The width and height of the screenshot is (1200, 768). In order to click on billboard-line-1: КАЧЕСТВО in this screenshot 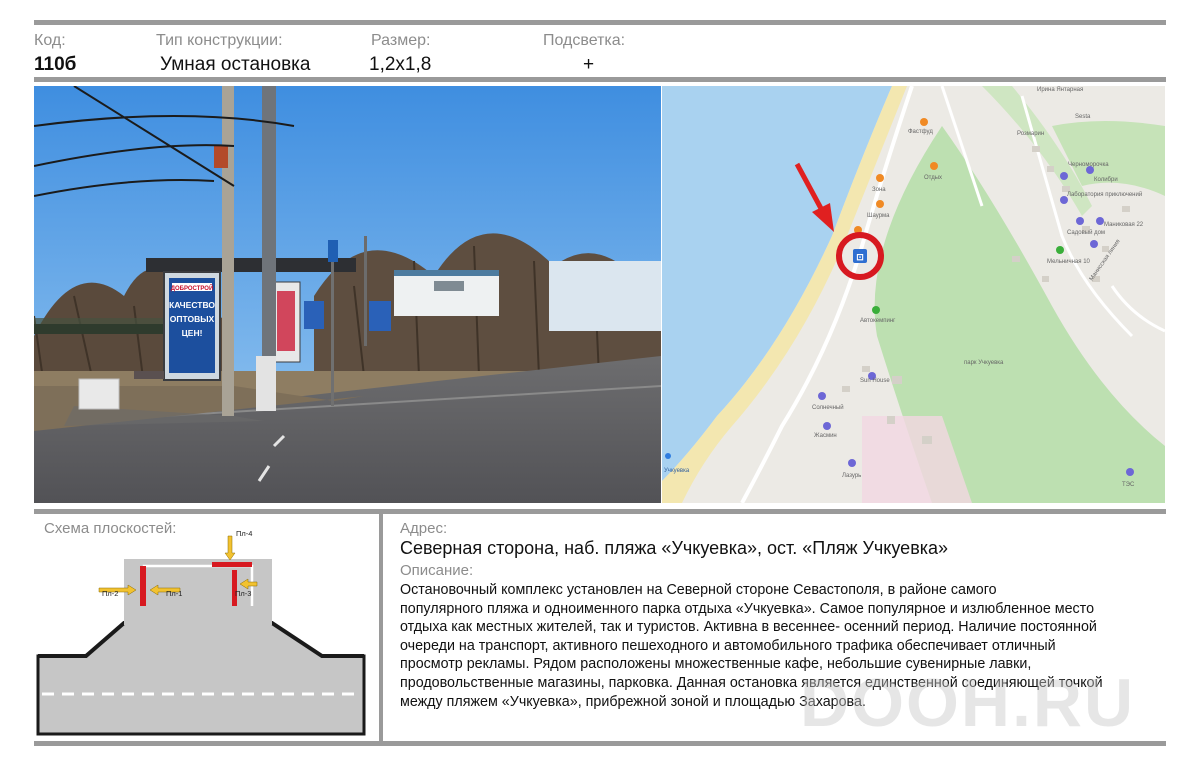, I will do `click(192, 305)`.